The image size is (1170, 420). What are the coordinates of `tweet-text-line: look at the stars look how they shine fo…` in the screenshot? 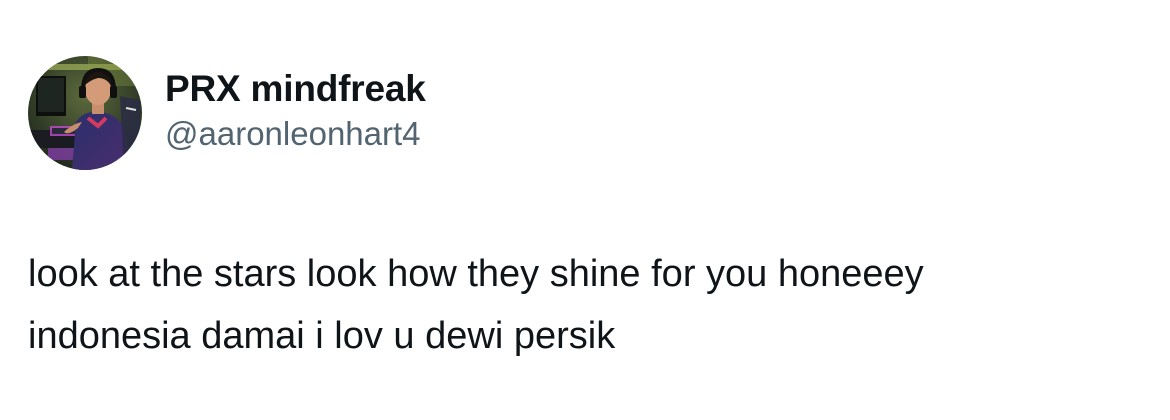 It's located at (476, 274).